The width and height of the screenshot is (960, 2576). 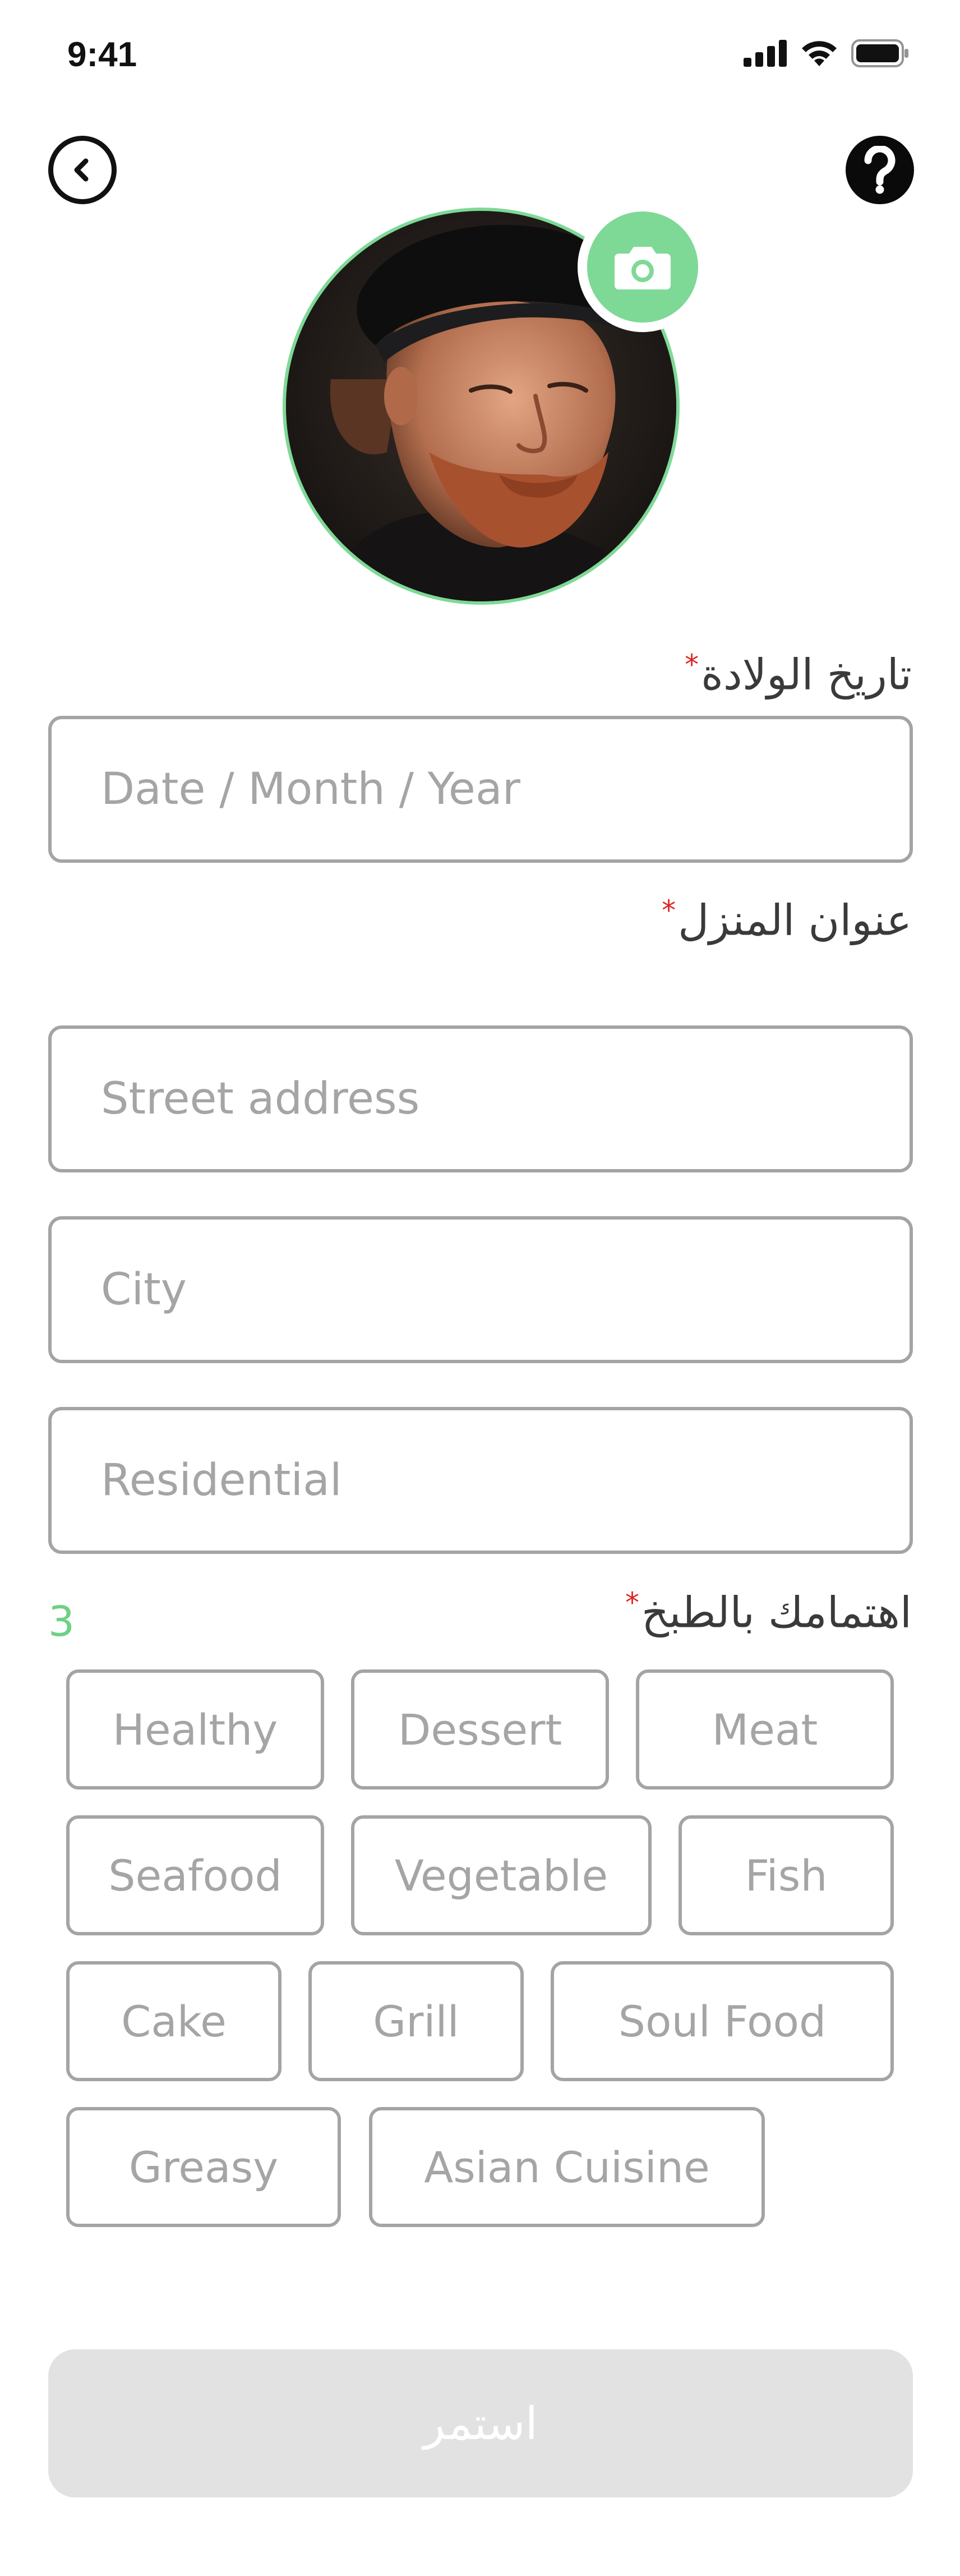 I want to click on help-button, so click(x=880, y=170).